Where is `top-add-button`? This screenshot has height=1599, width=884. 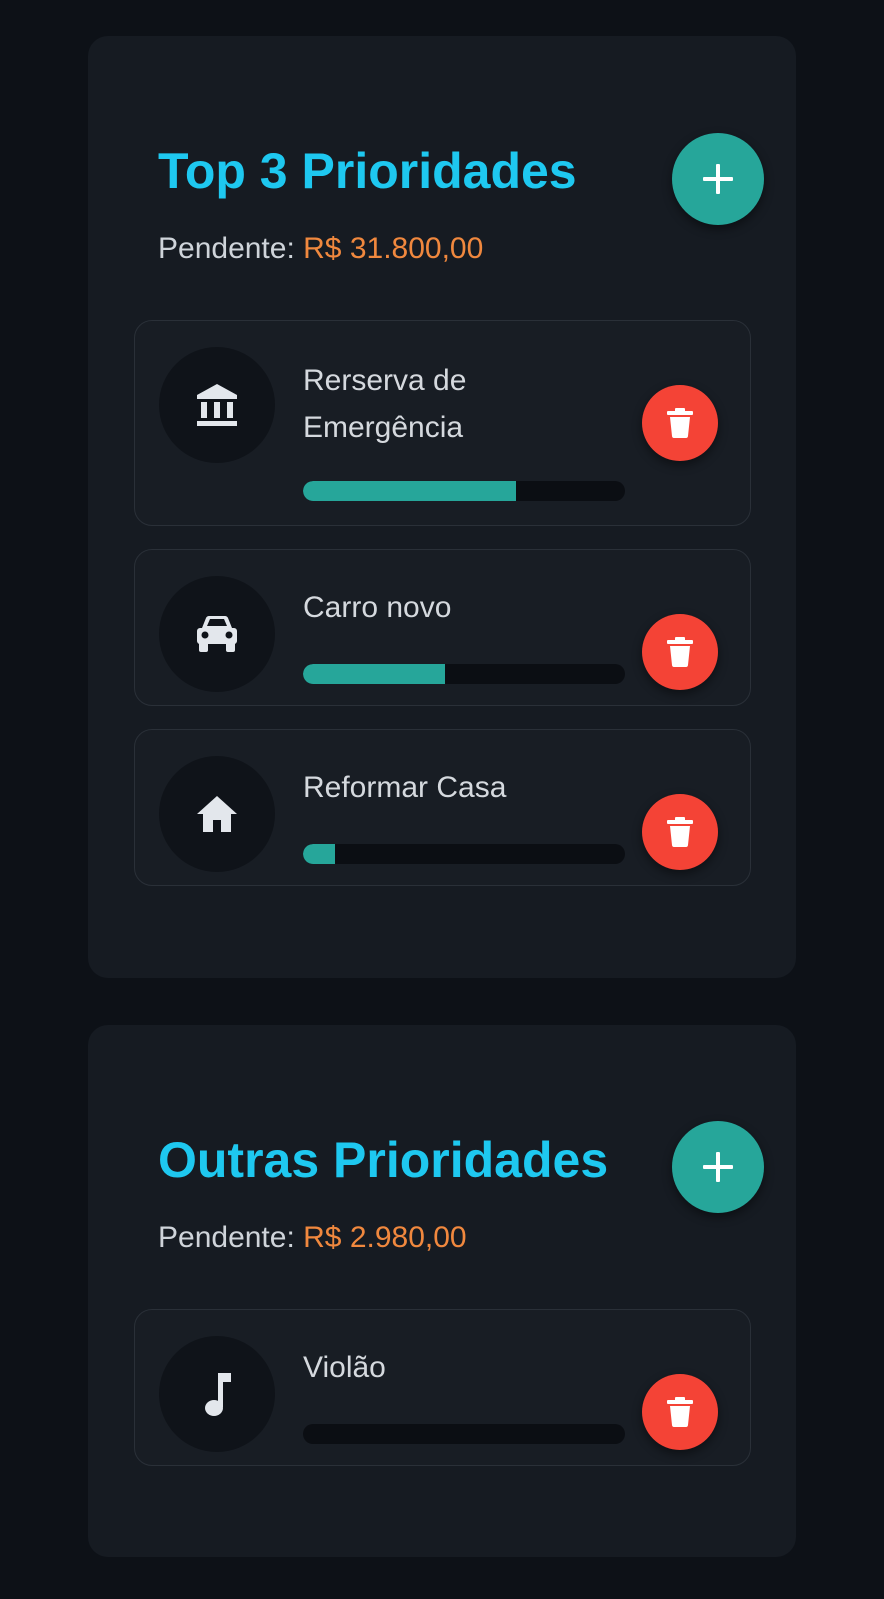 top-add-button is located at coordinates (718, 179).